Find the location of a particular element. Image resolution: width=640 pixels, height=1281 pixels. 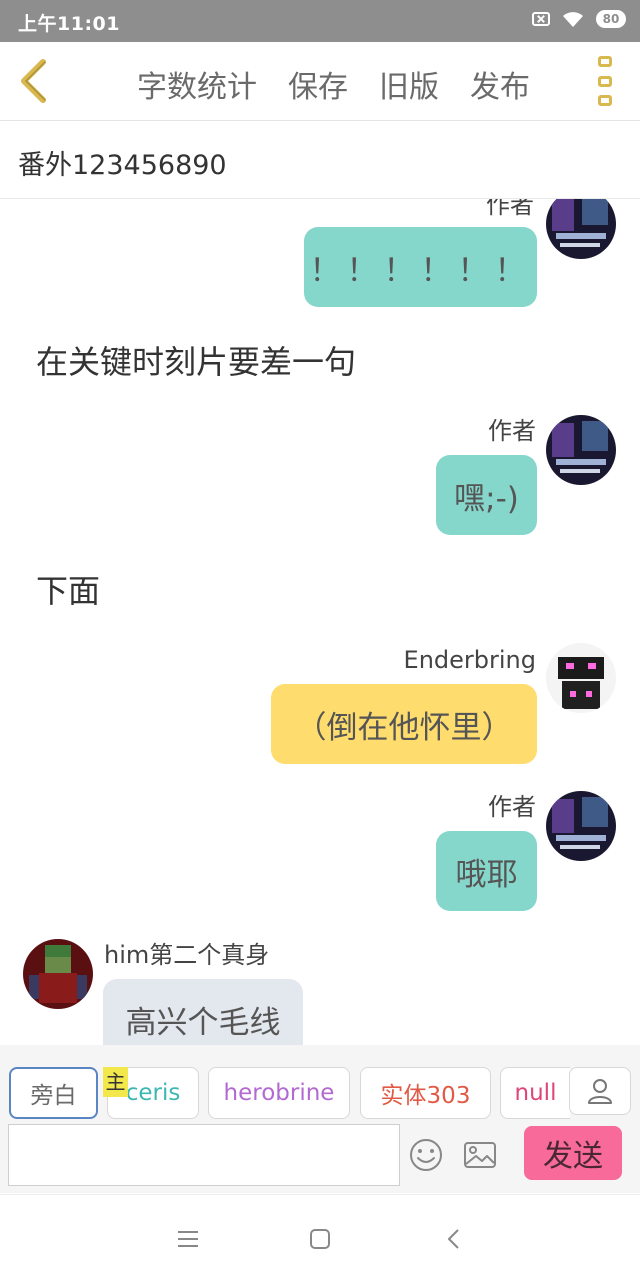

wifi-icon is located at coordinates (573, 19).